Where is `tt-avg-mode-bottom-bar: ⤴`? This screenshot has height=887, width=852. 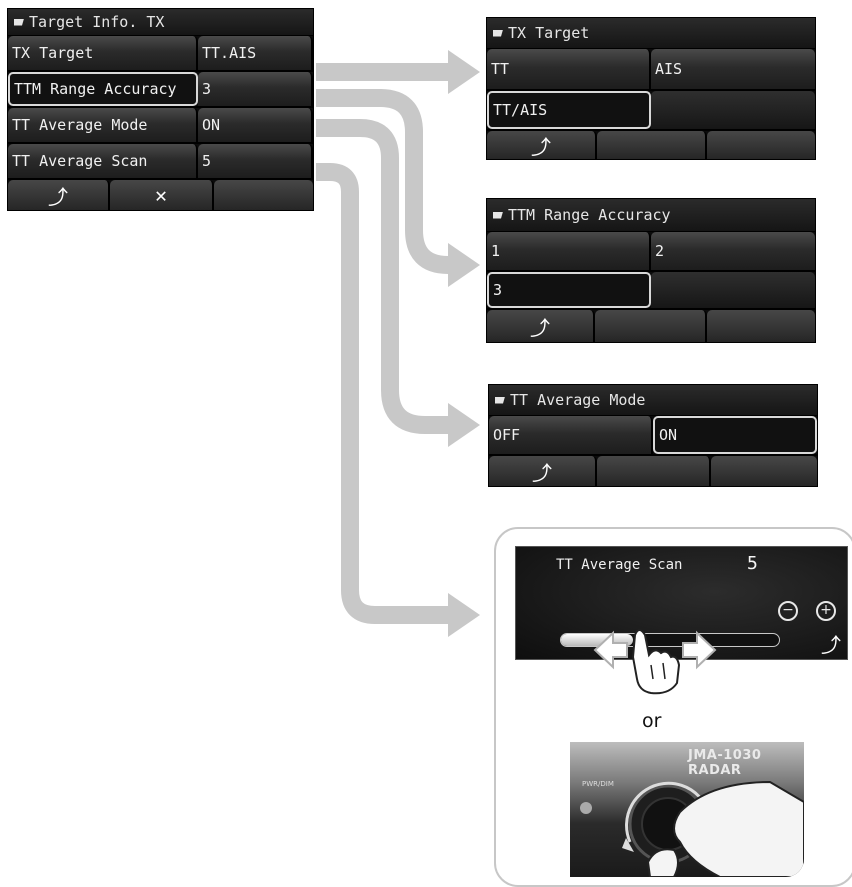
tt-avg-mode-bottom-bar: ⤴ is located at coordinates (653, 471).